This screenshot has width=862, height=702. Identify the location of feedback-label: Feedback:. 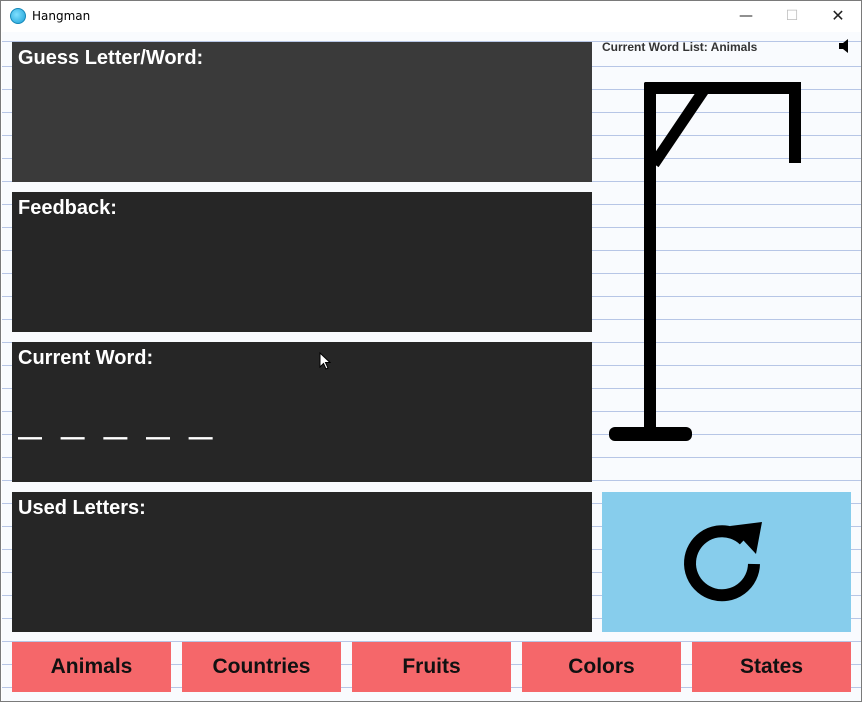
(67, 208).